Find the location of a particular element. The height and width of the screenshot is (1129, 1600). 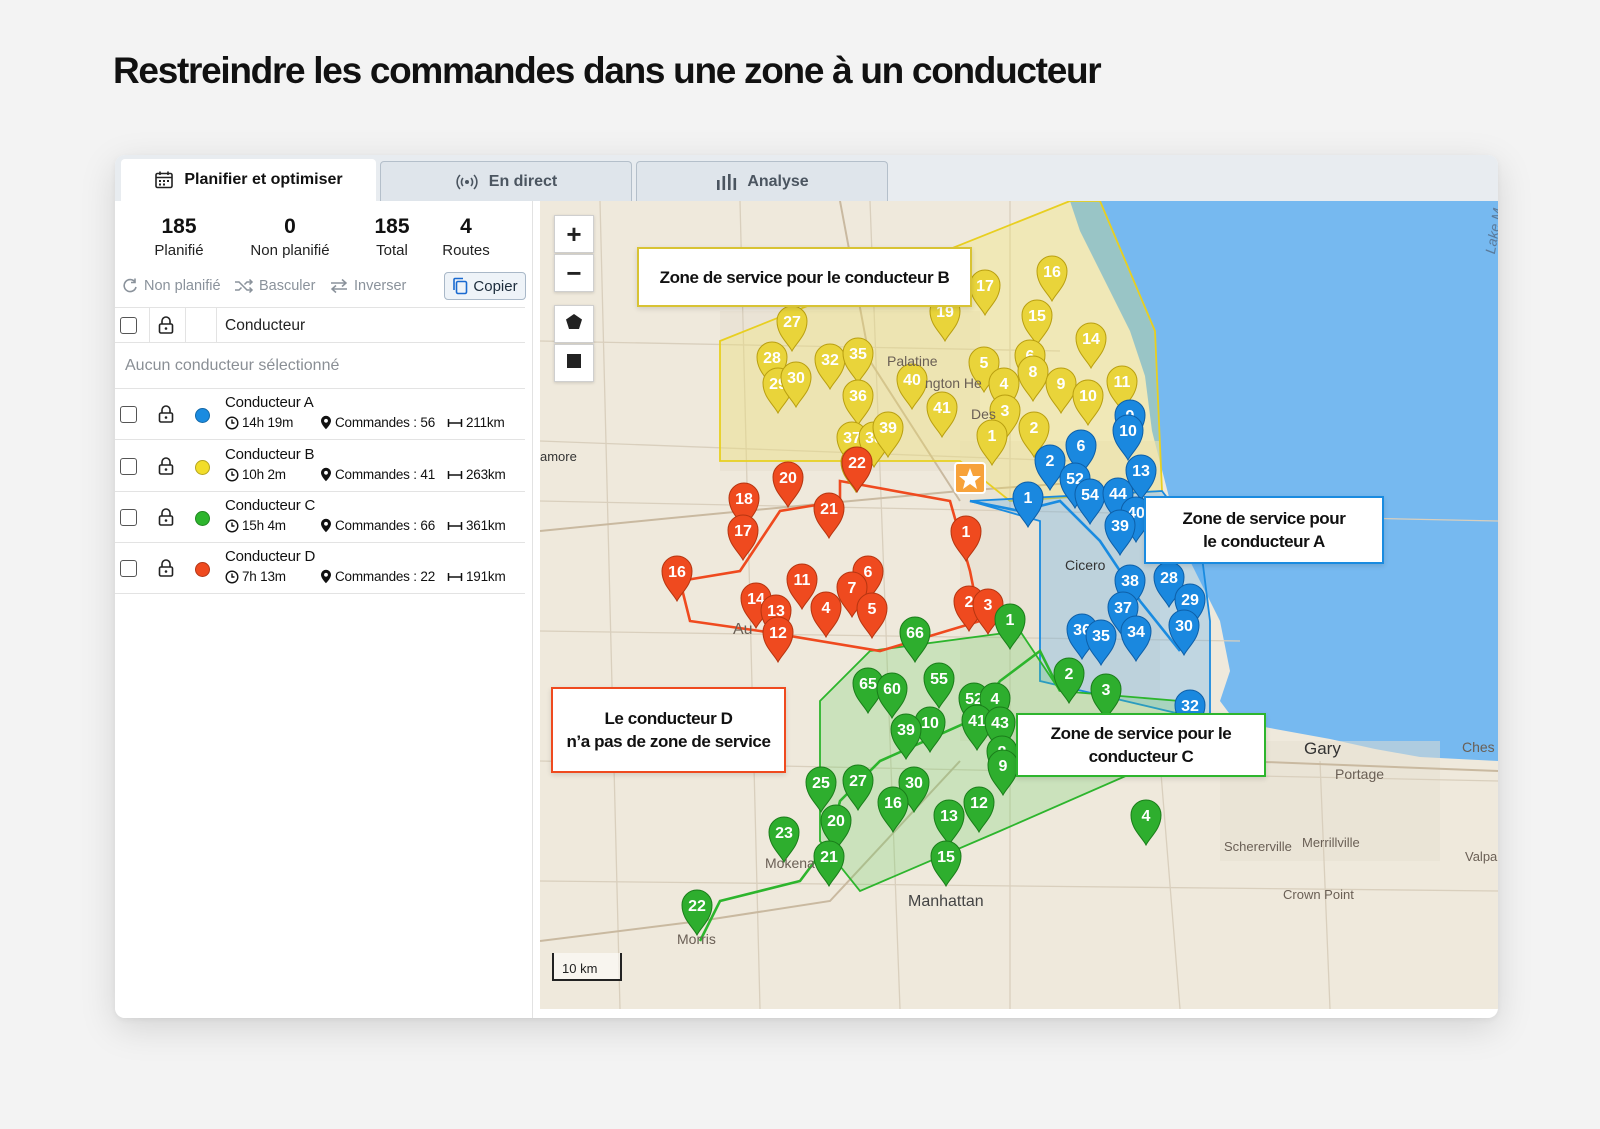

driver-row: Conducteur A 14h 19m Commandes : 56 211km is located at coordinates (320, 414).